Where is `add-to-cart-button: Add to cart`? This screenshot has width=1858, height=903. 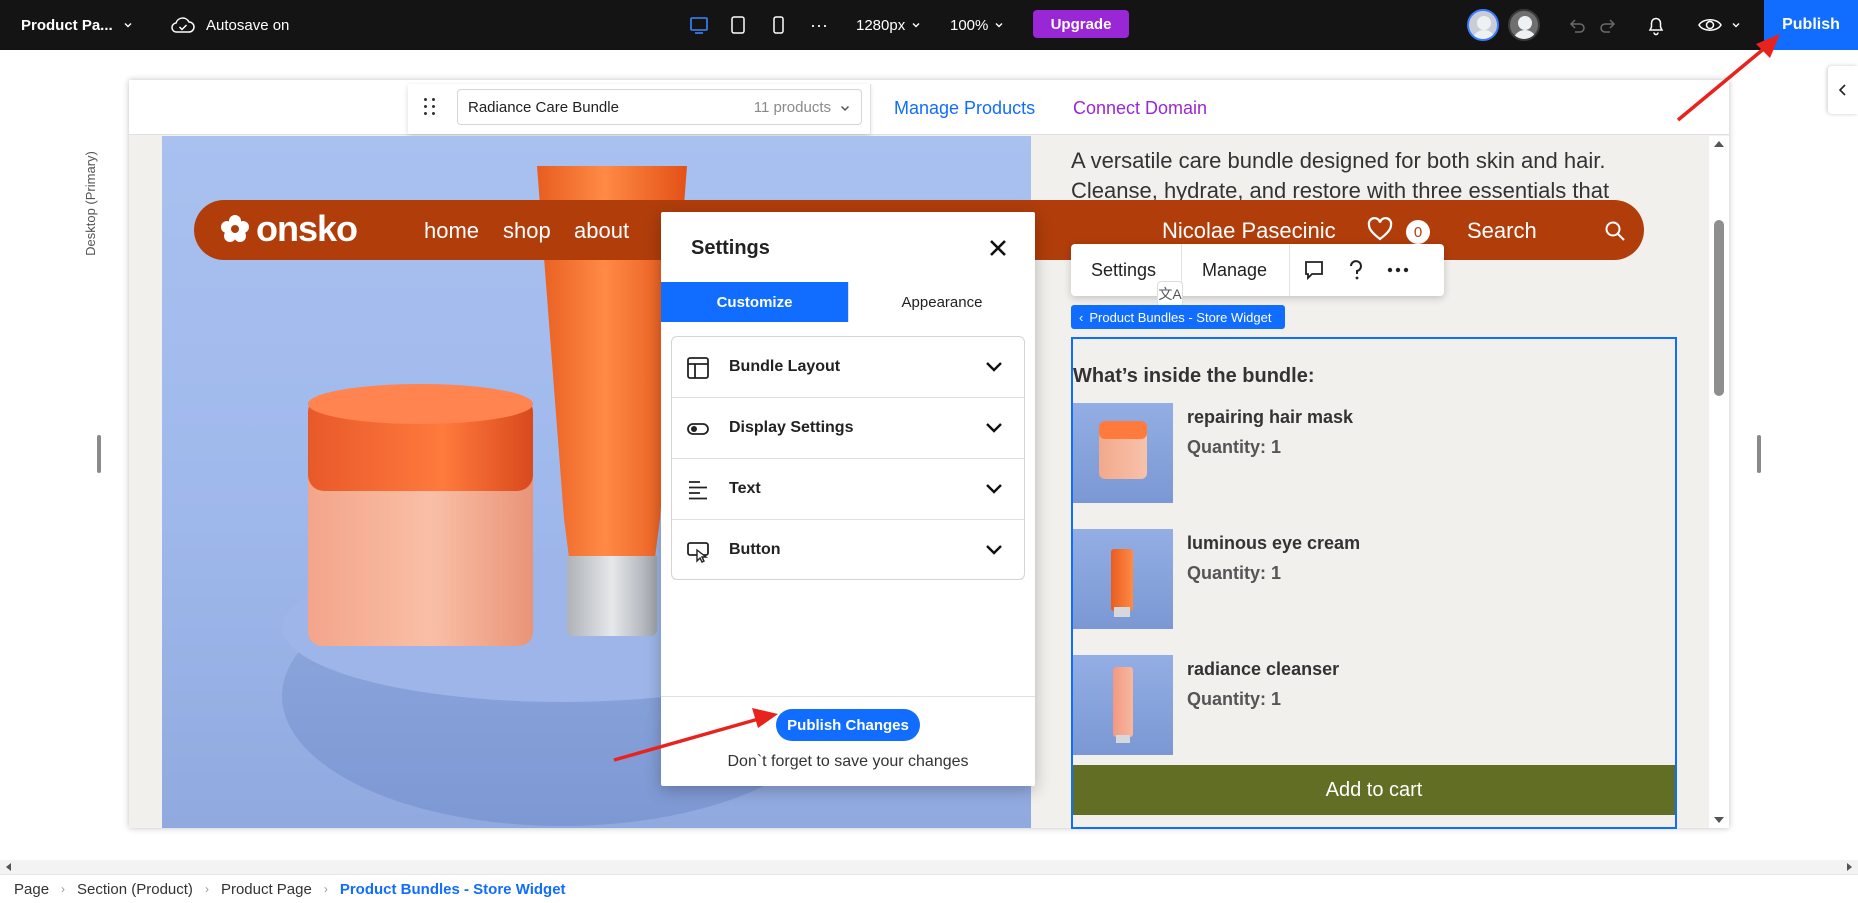 add-to-cart-button: Add to cart is located at coordinates (1374, 790).